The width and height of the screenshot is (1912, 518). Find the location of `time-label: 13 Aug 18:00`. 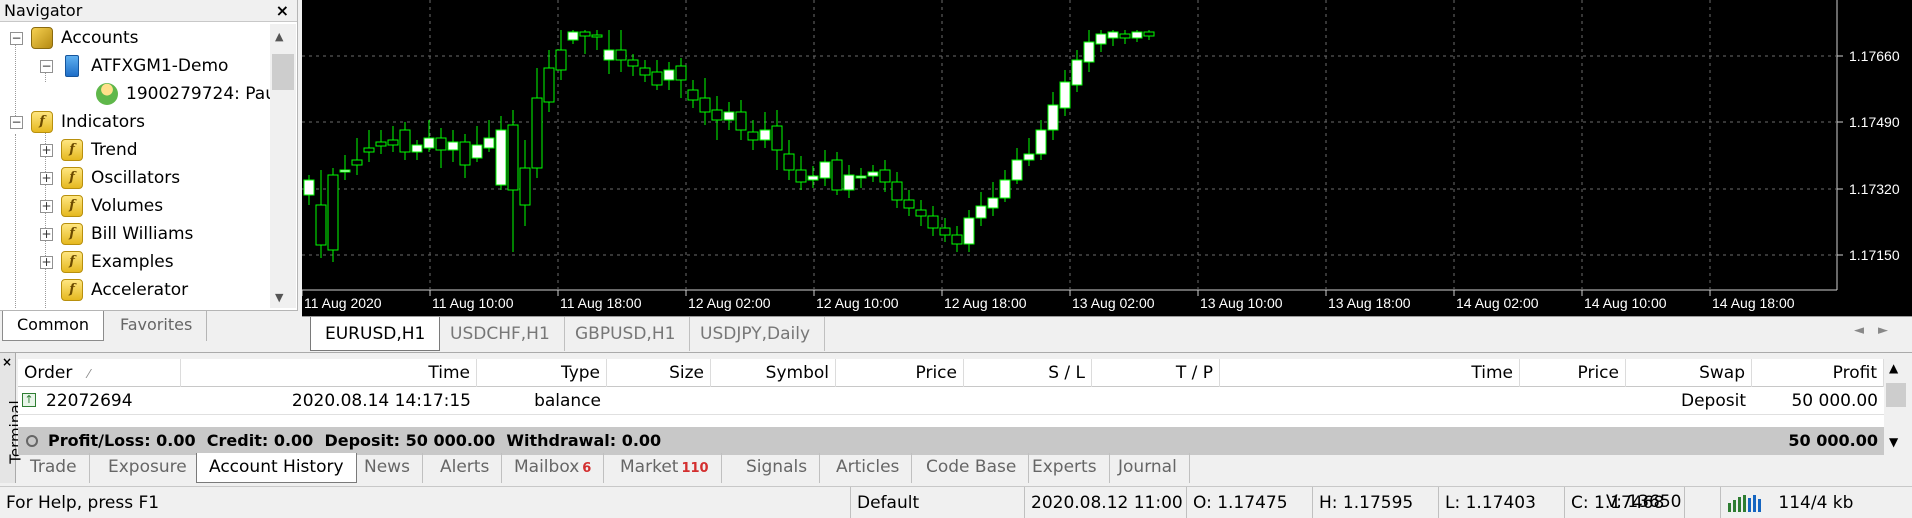

time-label: 13 Aug 18:00 is located at coordinates (1369, 303).